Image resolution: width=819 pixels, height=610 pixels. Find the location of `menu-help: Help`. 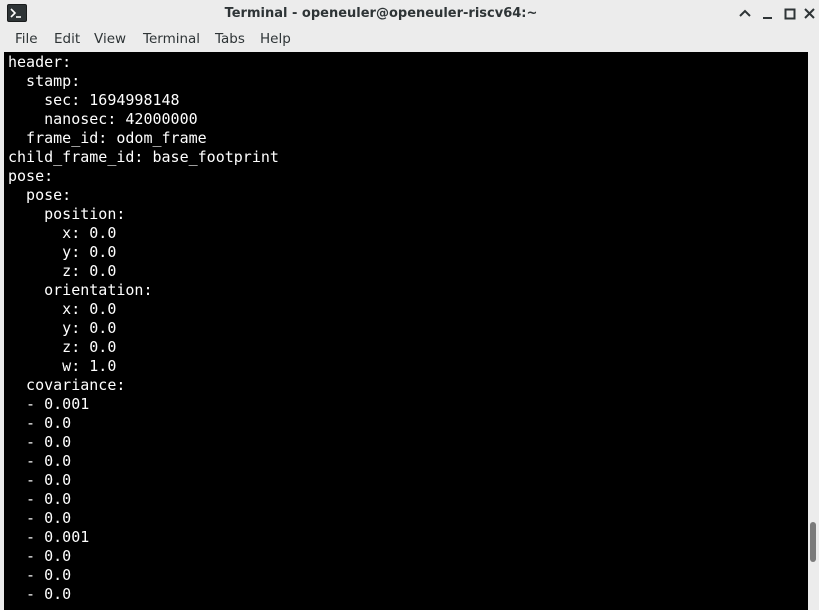

menu-help: Help is located at coordinates (275, 40).